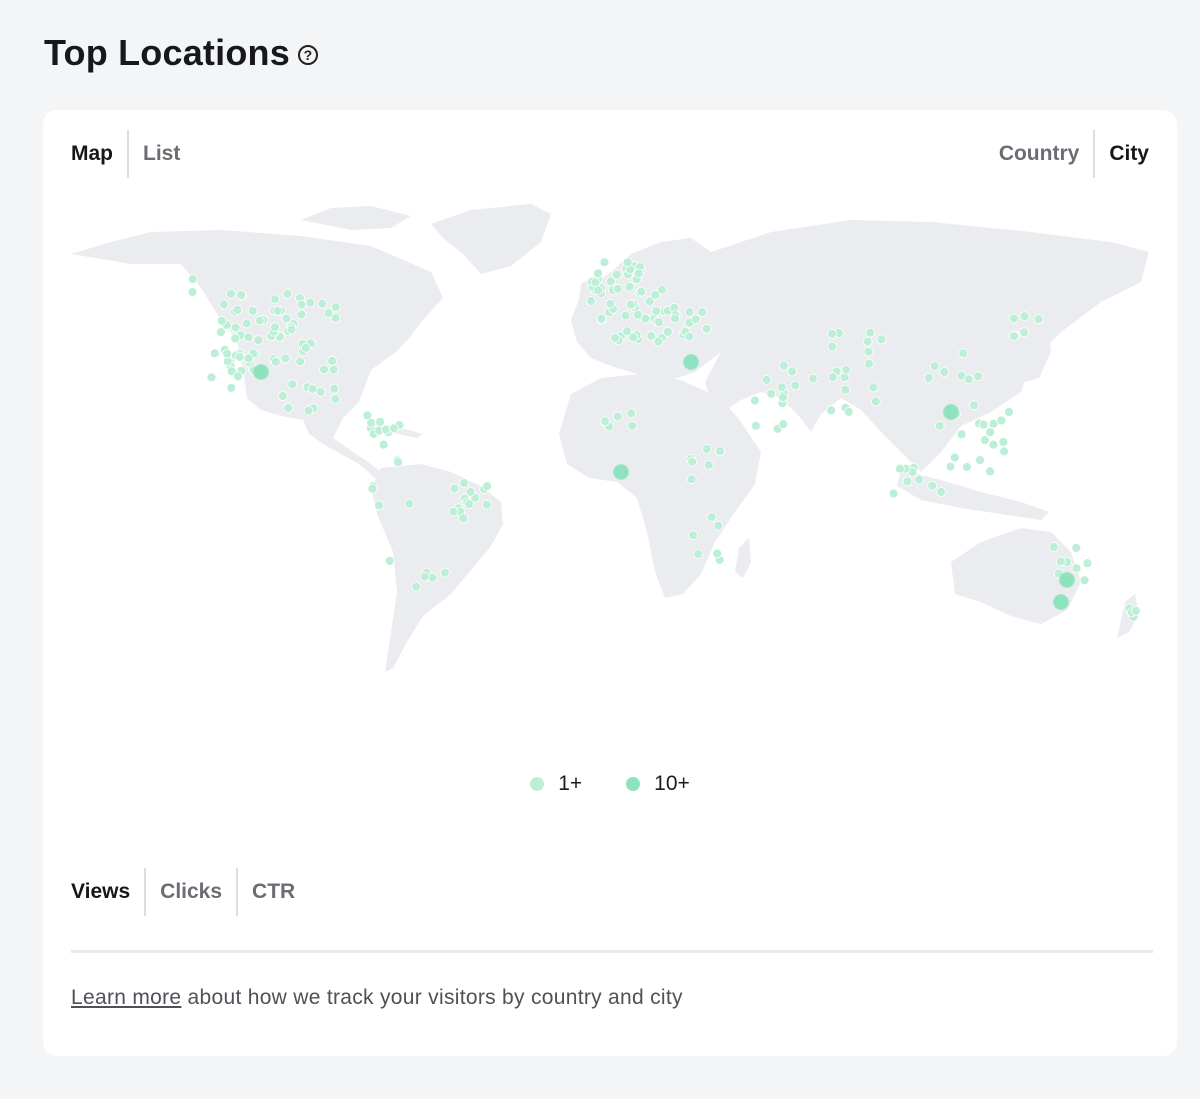  What do you see at coordinates (160, 154) in the screenshot?
I see `tab-list: List` at bounding box center [160, 154].